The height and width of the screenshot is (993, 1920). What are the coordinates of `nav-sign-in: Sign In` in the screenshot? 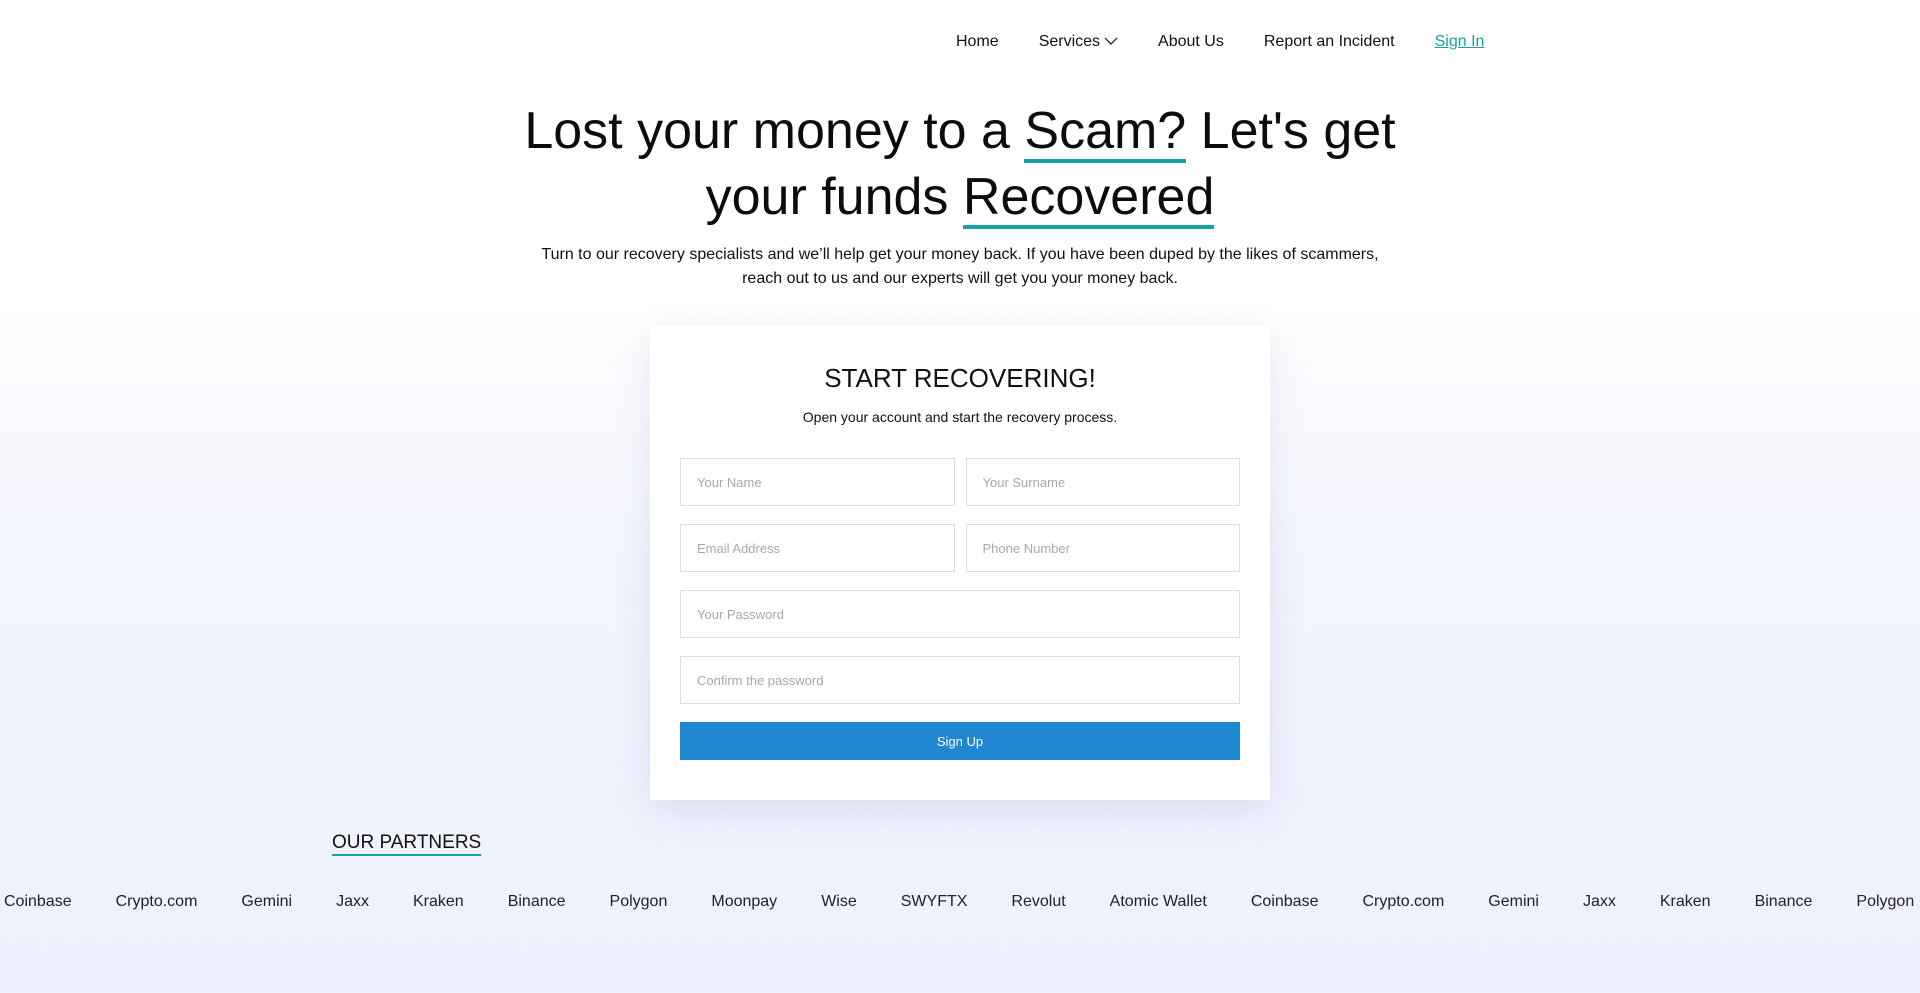 It's located at (1460, 42).